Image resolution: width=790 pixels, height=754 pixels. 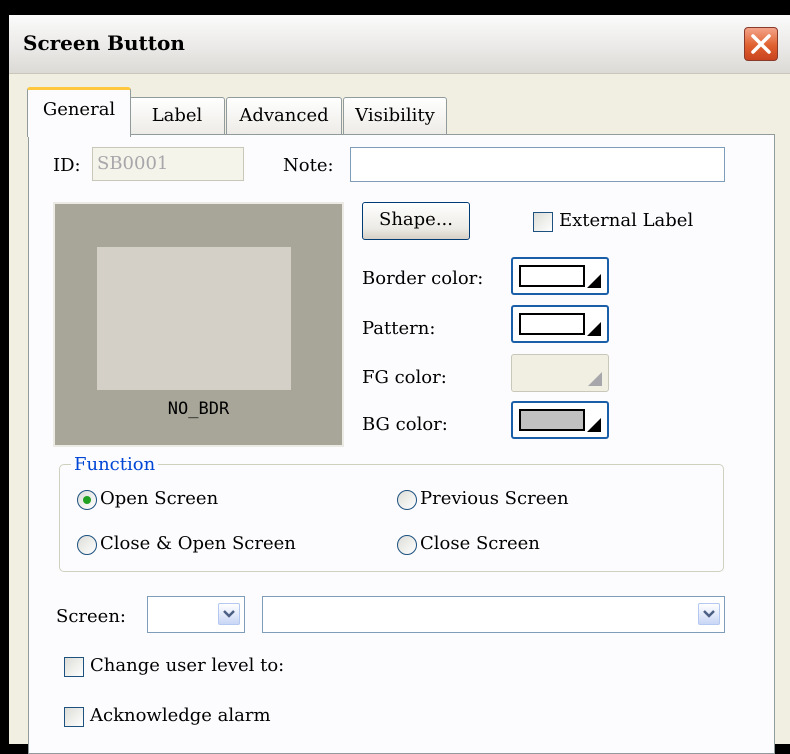 What do you see at coordinates (74, 717) in the screenshot?
I see `acknowledge-alarm-checkbox` at bounding box center [74, 717].